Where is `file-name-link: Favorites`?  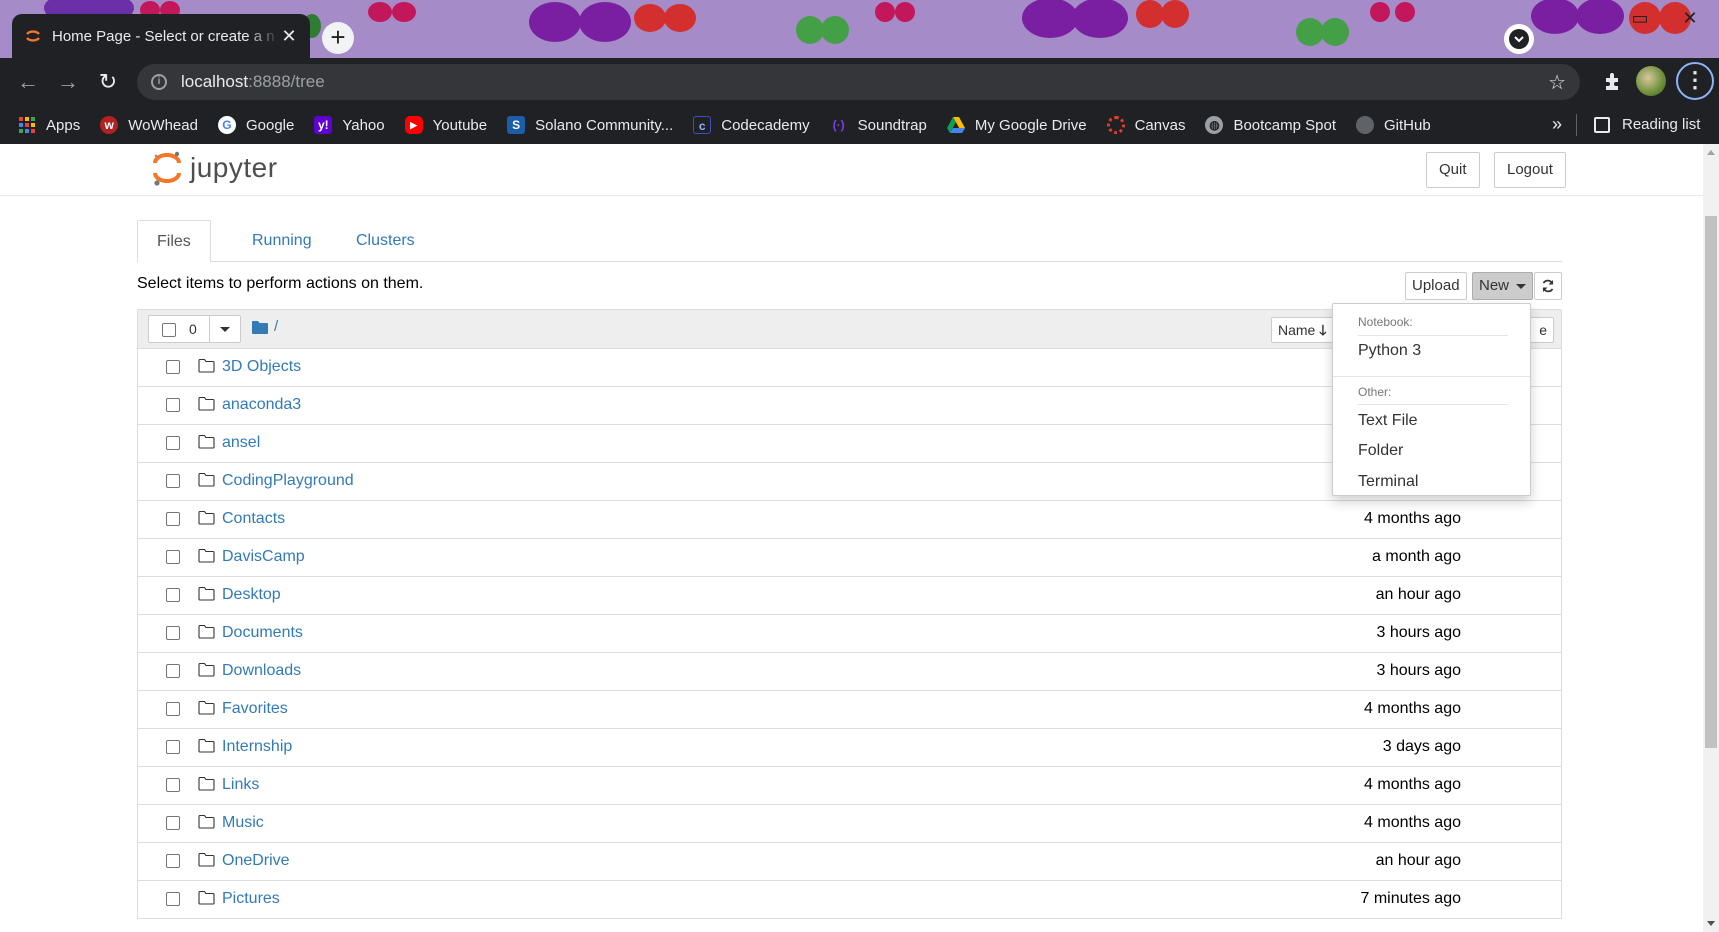 file-name-link: Favorites is located at coordinates (255, 709).